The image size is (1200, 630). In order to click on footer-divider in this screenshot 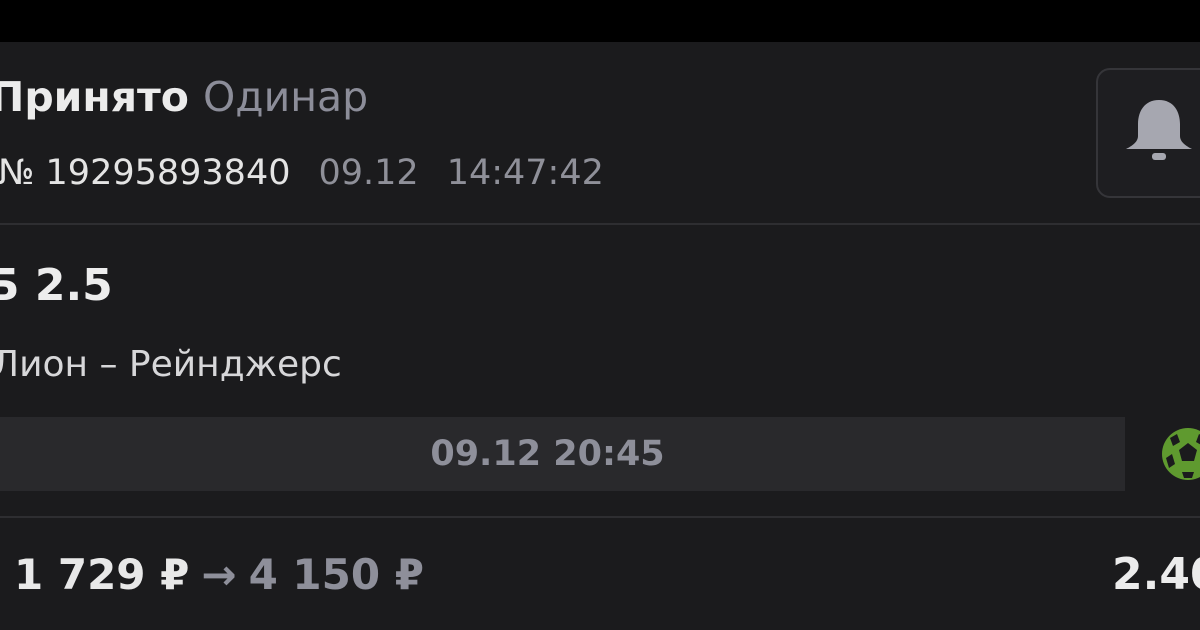, I will do `click(600, 517)`.